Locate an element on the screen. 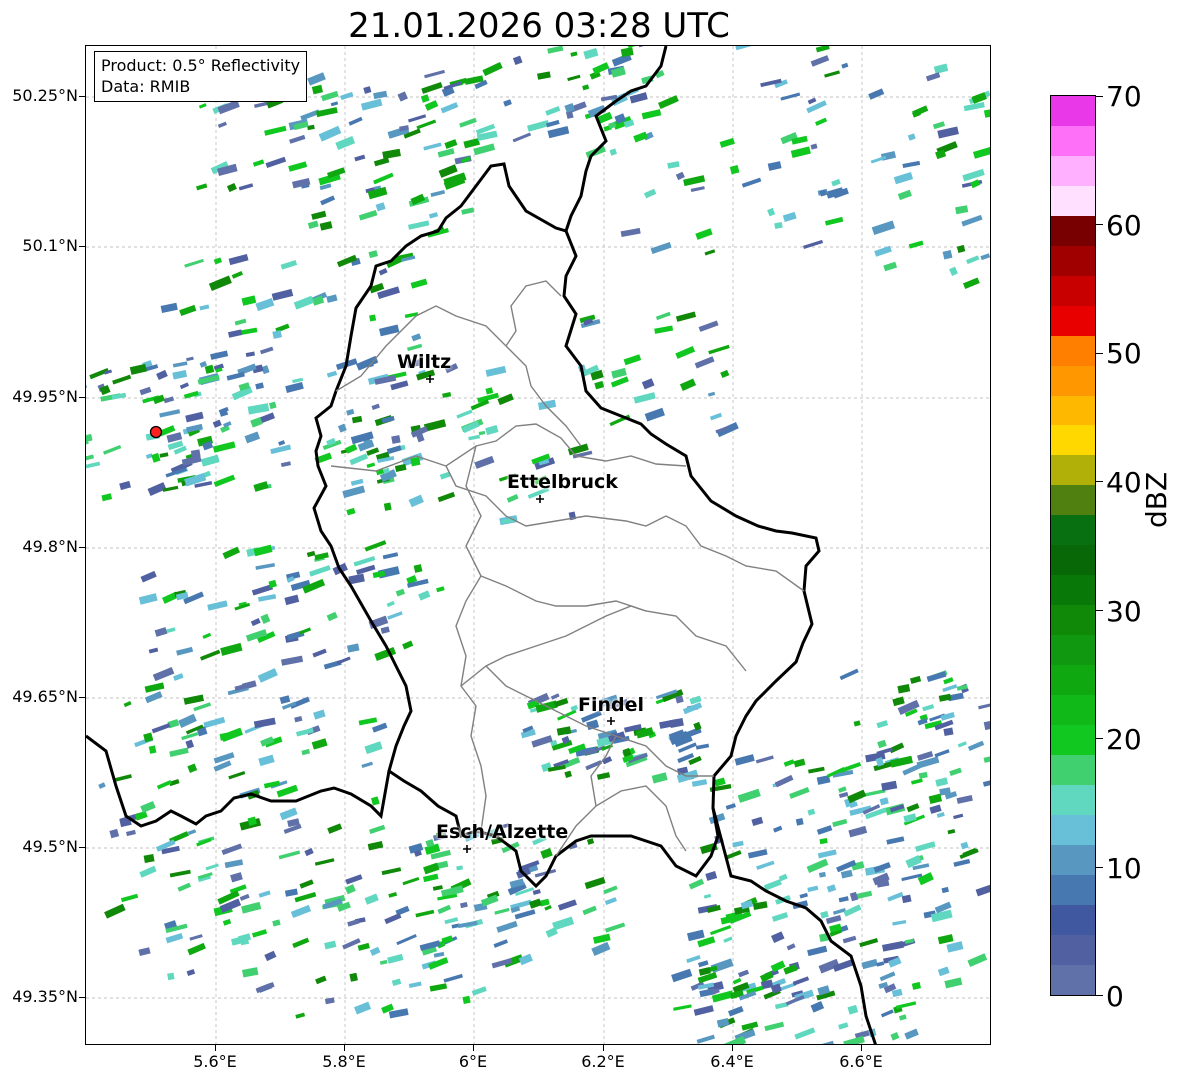  lat-tick is located at coordinates (82, 997).